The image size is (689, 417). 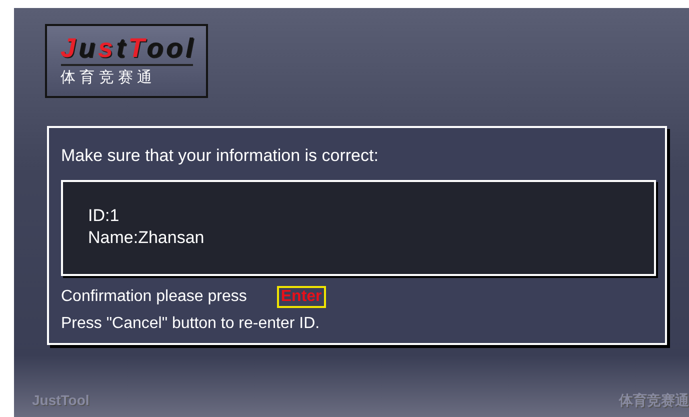 What do you see at coordinates (147, 238) in the screenshot?
I see `info-line: Name:Zhansan` at bounding box center [147, 238].